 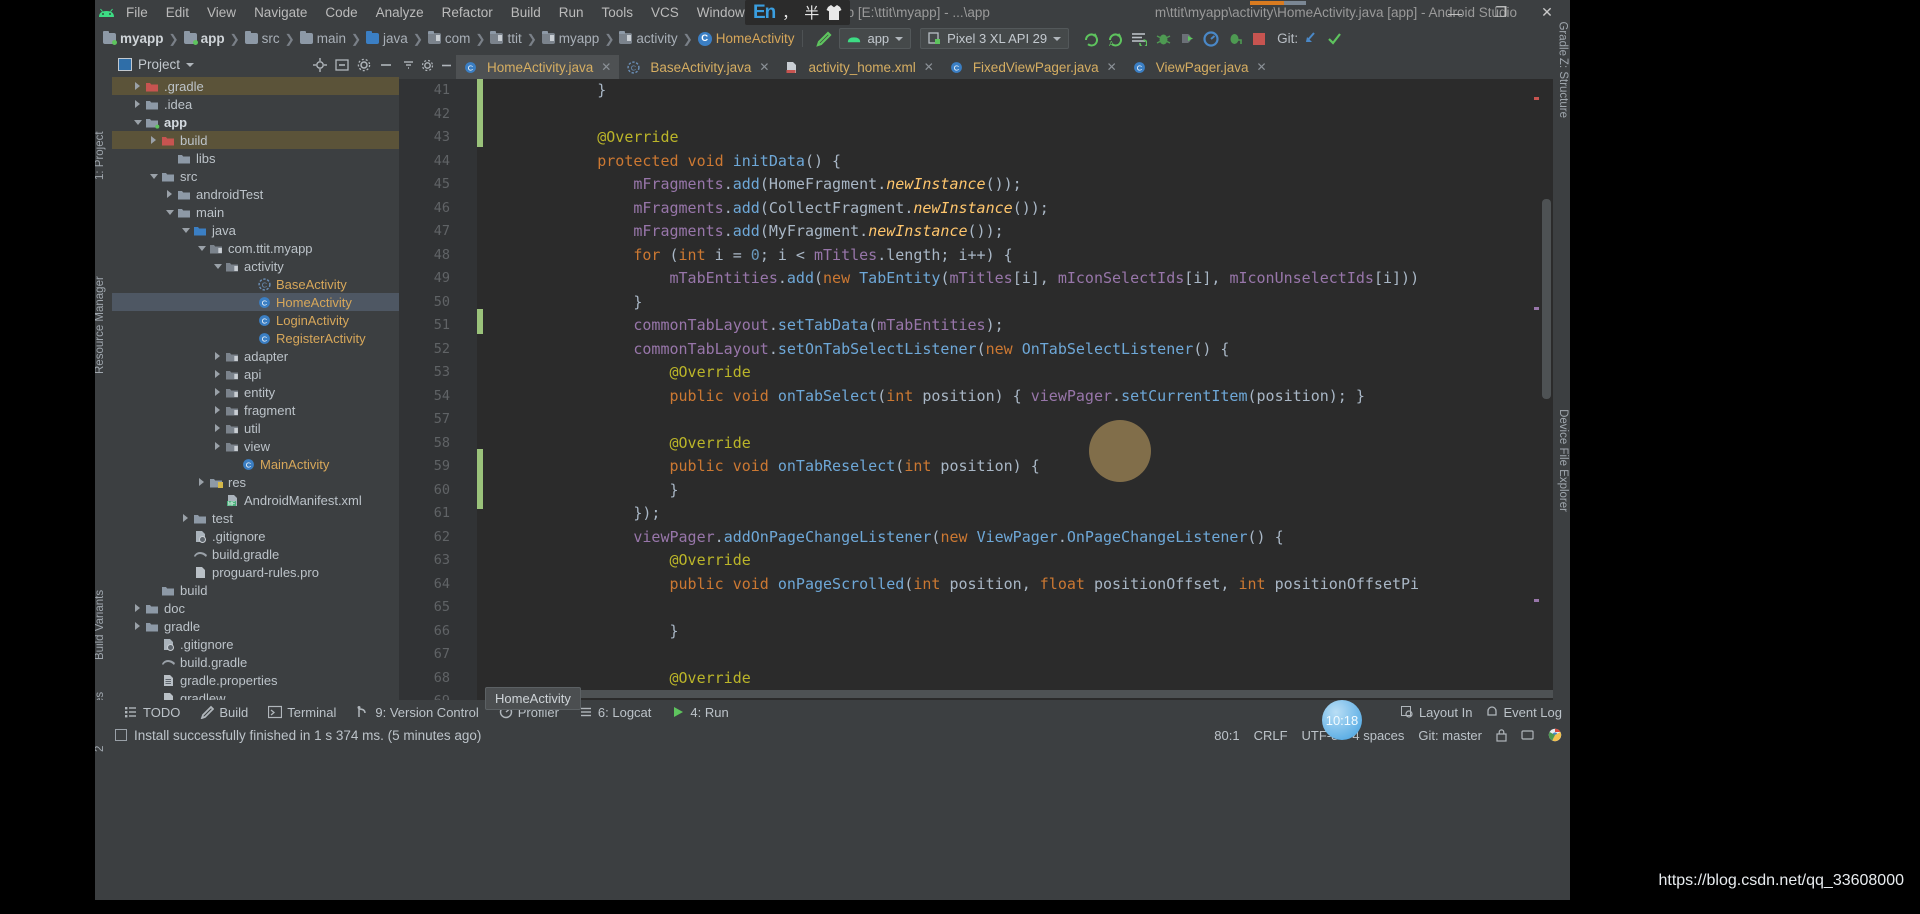 What do you see at coordinates (255, 464) in the screenshot?
I see `tree-item-mainactivity: C MainActivity` at bounding box center [255, 464].